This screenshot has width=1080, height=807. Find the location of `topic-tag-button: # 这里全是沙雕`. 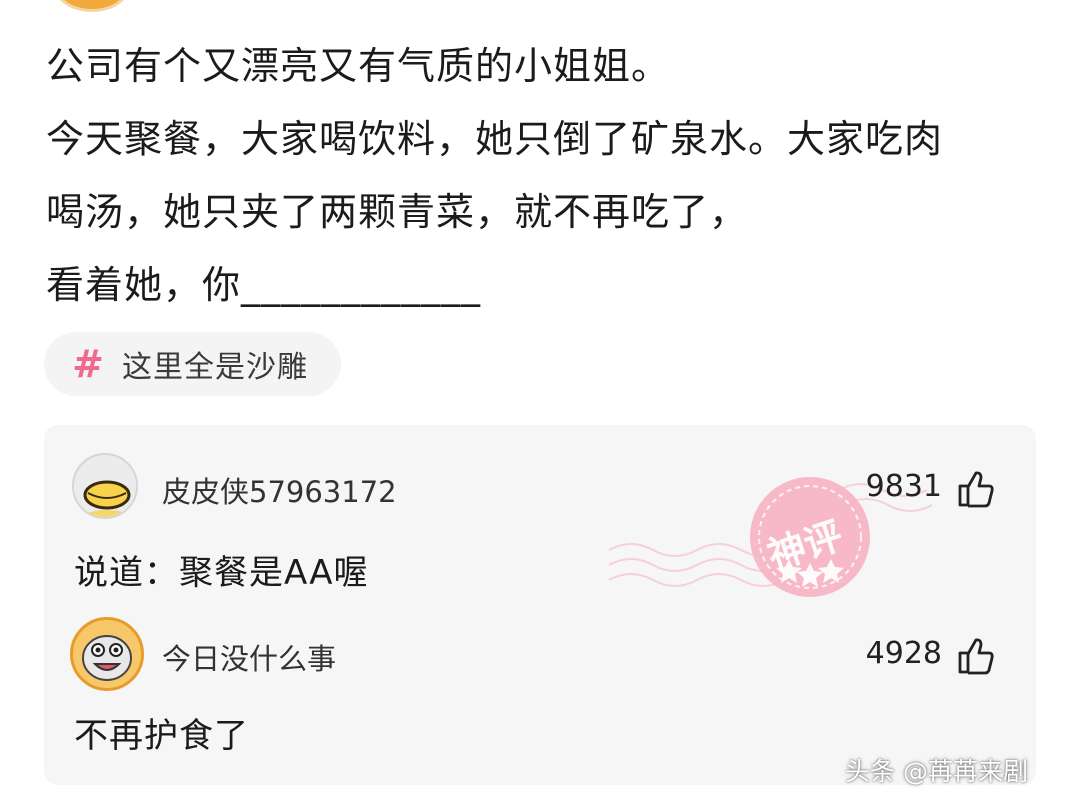

topic-tag-button: # 这里全是沙雕 is located at coordinates (192, 364).